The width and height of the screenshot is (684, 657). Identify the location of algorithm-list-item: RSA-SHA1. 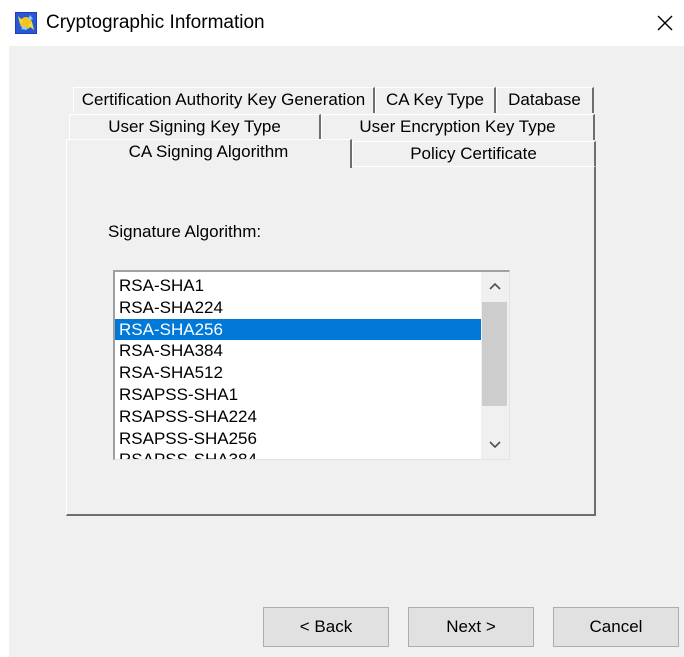
(298, 286).